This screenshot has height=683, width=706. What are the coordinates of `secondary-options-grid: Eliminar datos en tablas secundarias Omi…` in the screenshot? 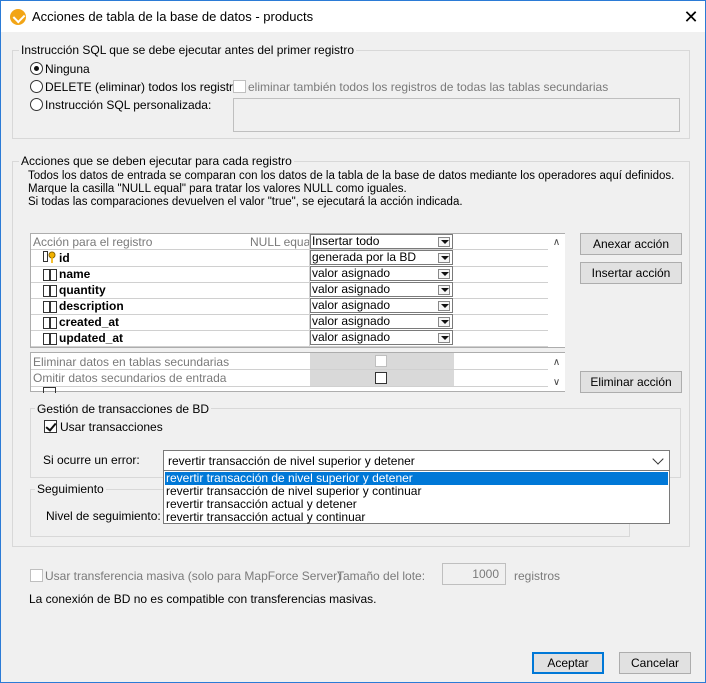 It's located at (297, 372).